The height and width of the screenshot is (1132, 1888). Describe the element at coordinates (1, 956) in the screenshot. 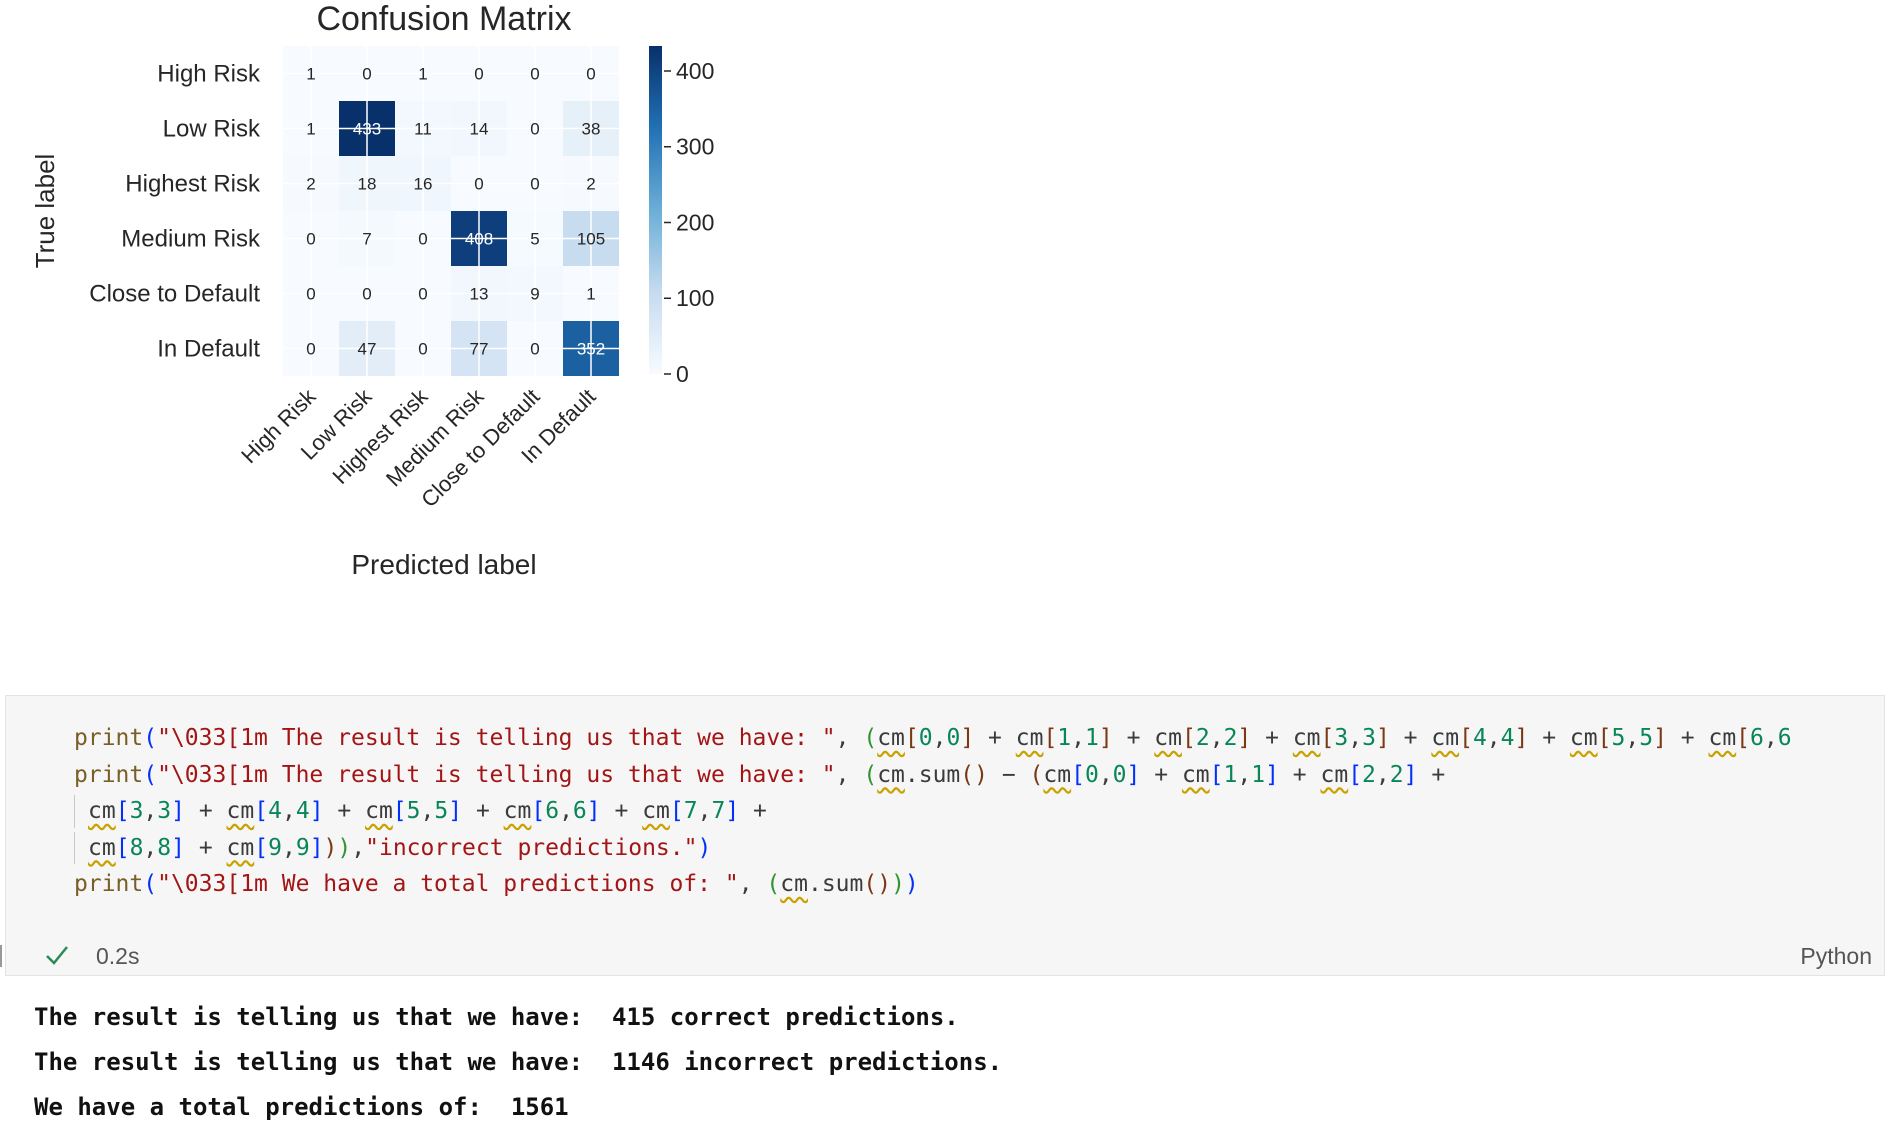

I see `cell-gutter-marker` at that location.